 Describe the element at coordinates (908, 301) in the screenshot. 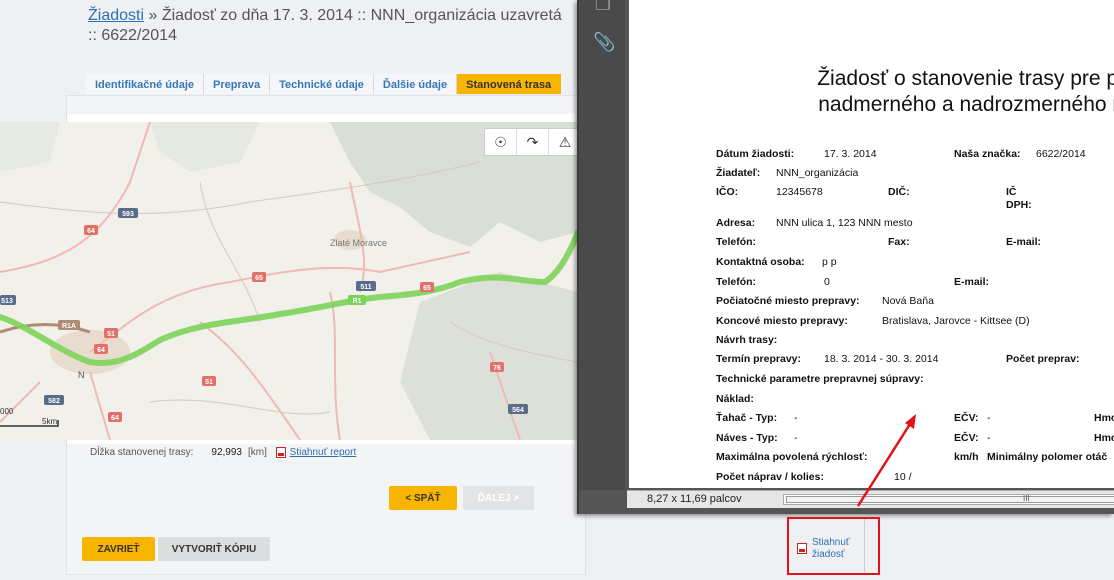

I see `pdf-field-value: Nová Baňa` at that location.